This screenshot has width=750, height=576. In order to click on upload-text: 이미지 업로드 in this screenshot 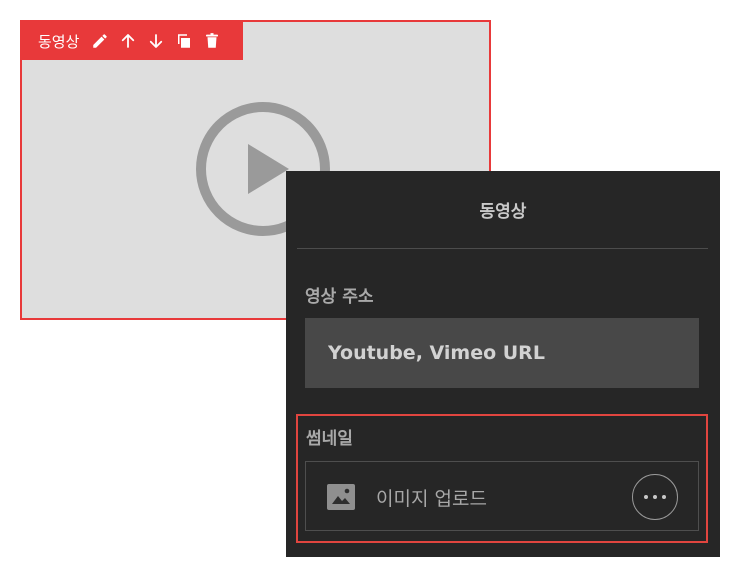, I will do `click(431, 499)`.